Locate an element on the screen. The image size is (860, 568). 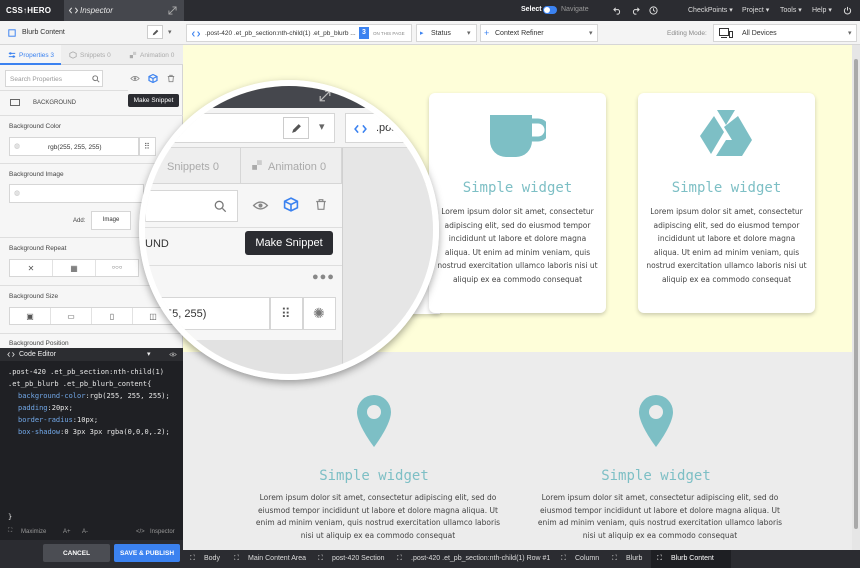
size-auto-option: ▣ is located at coordinates (30, 316).